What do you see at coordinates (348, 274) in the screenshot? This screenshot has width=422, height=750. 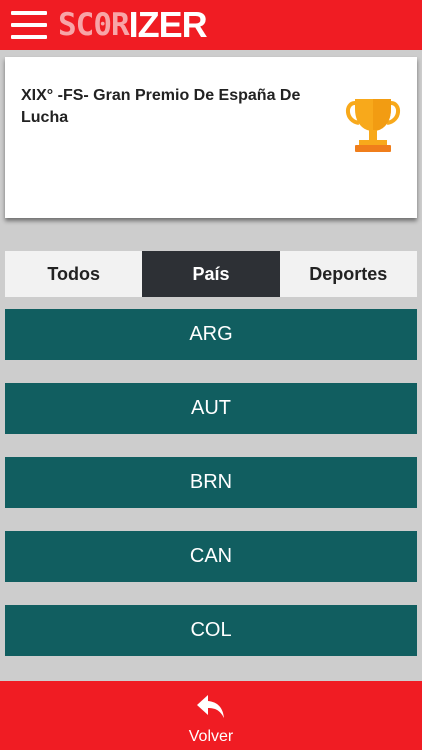 I see `tab-deportes: Deportes` at bounding box center [348, 274].